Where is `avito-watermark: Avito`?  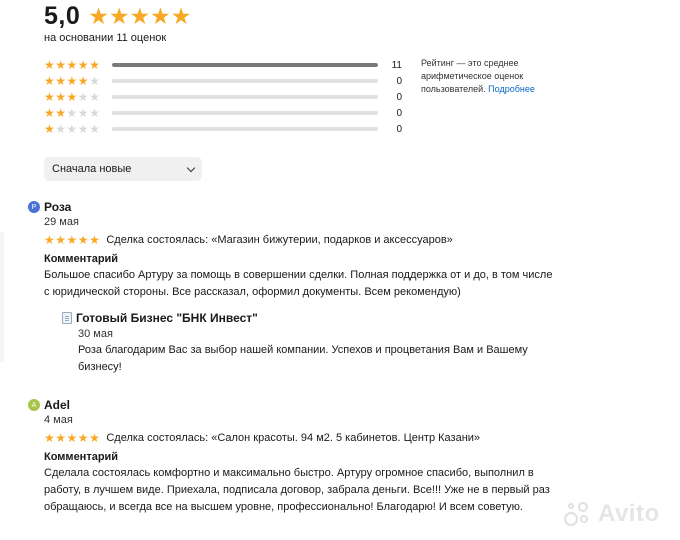 avito-watermark: Avito is located at coordinates (611, 514).